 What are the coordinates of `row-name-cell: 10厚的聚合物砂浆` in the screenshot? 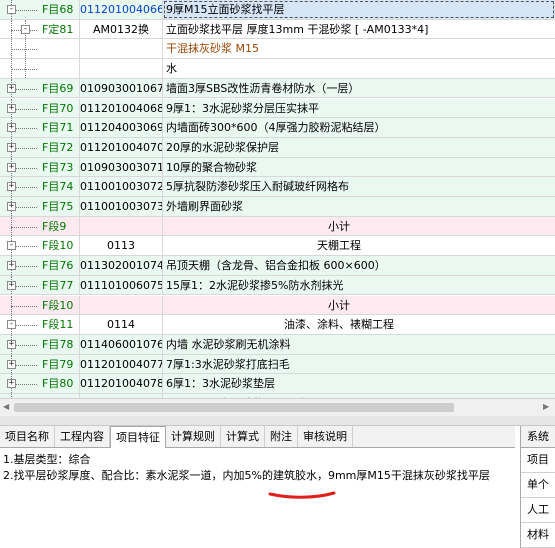 It's located at (359, 167).